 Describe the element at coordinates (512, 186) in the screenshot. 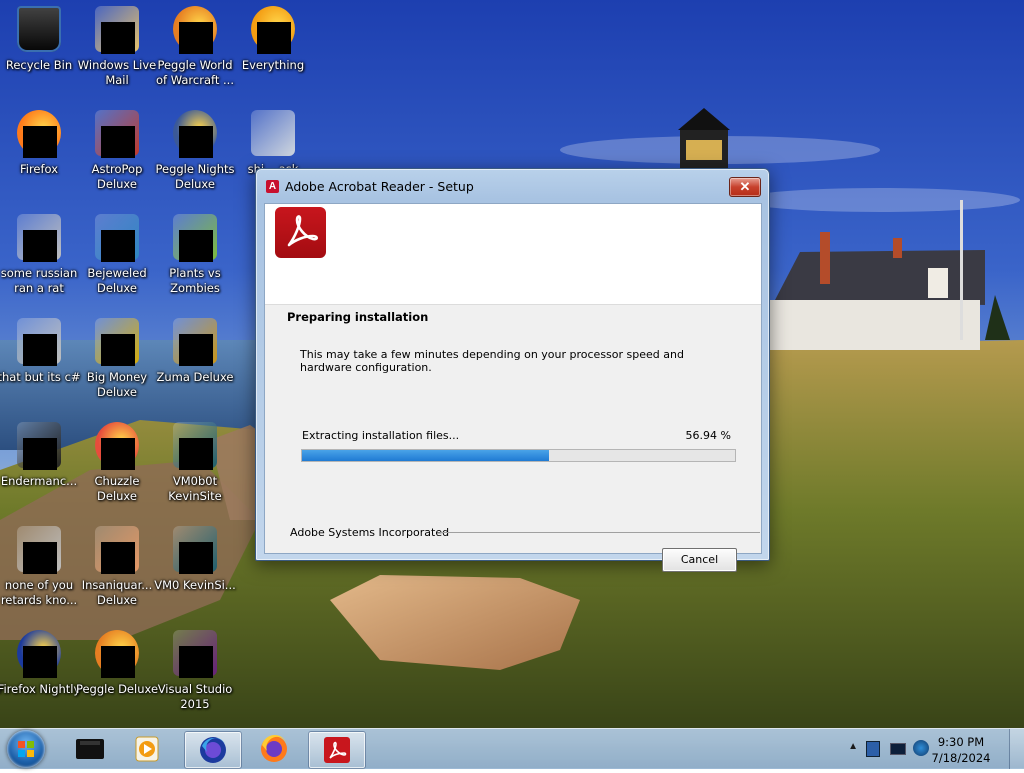

I see `dialog-titlebar: A Adobe Acrobat Reader - Setup ✕` at that location.